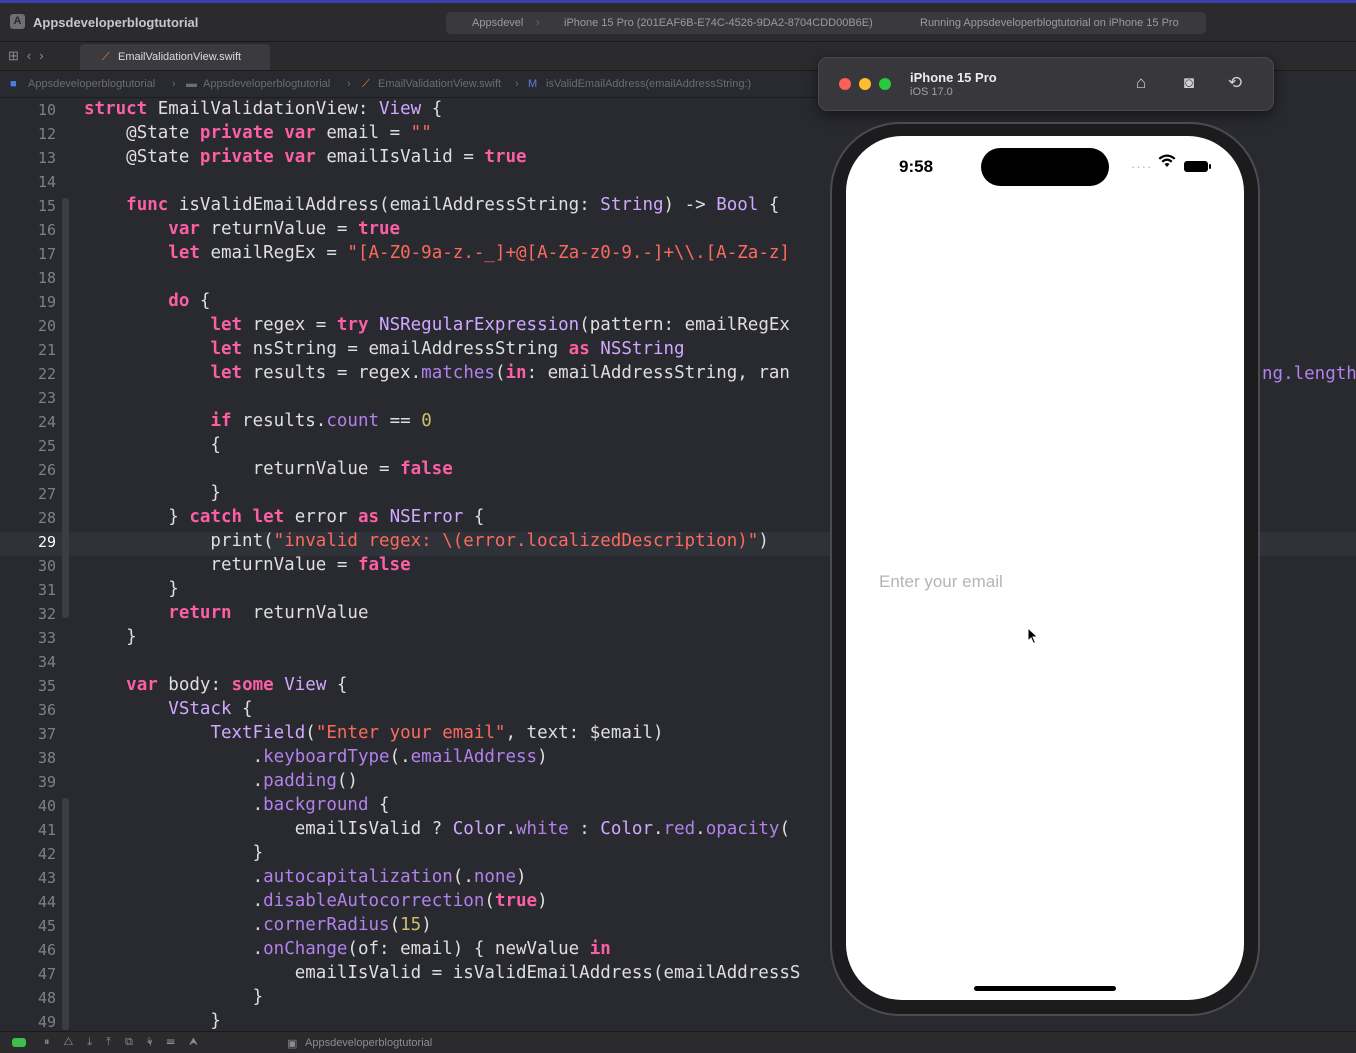  What do you see at coordinates (845, 84) in the screenshot?
I see `close-window-button` at bounding box center [845, 84].